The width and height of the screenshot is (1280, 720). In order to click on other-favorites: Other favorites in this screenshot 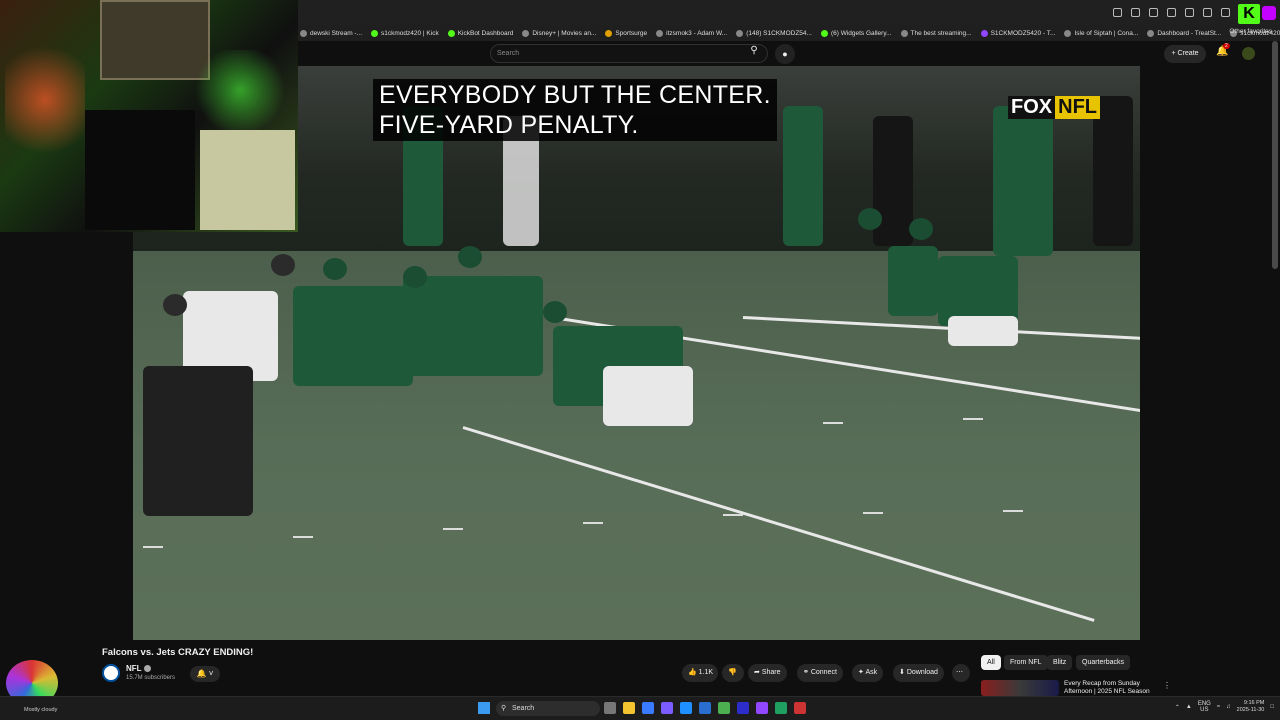, I will do `click(1250, 31)`.